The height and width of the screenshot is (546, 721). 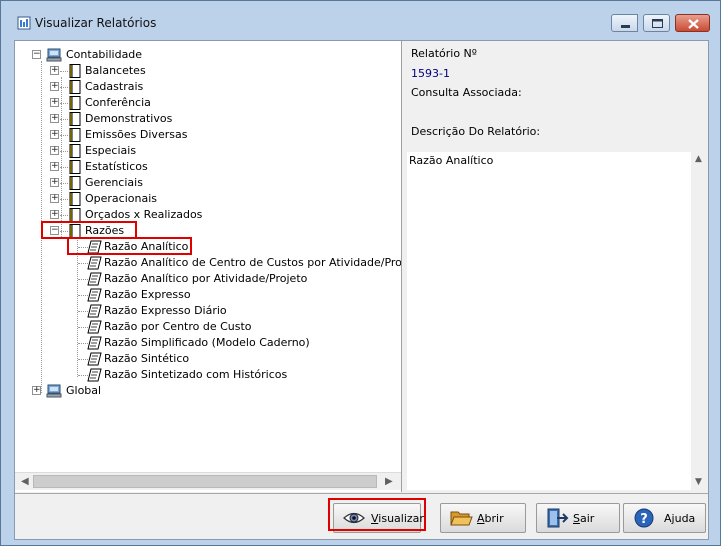 I want to click on tree-report-item: Razão Analítico, so click(x=207, y=247).